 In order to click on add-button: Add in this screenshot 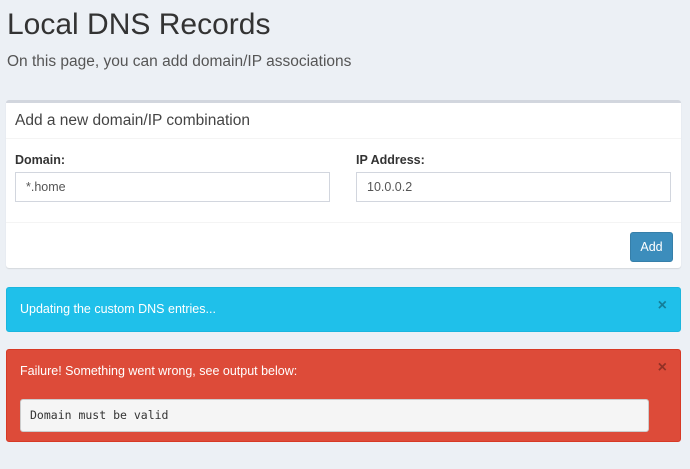, I will do `click(651, 247)`.